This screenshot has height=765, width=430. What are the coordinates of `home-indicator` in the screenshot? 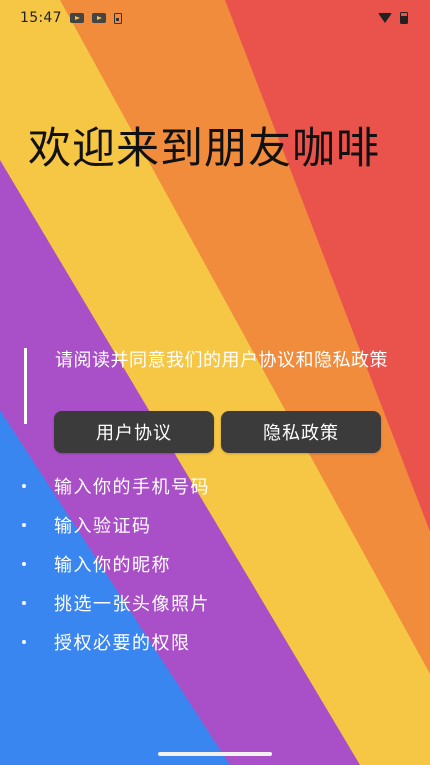 It's located at (215, 754).